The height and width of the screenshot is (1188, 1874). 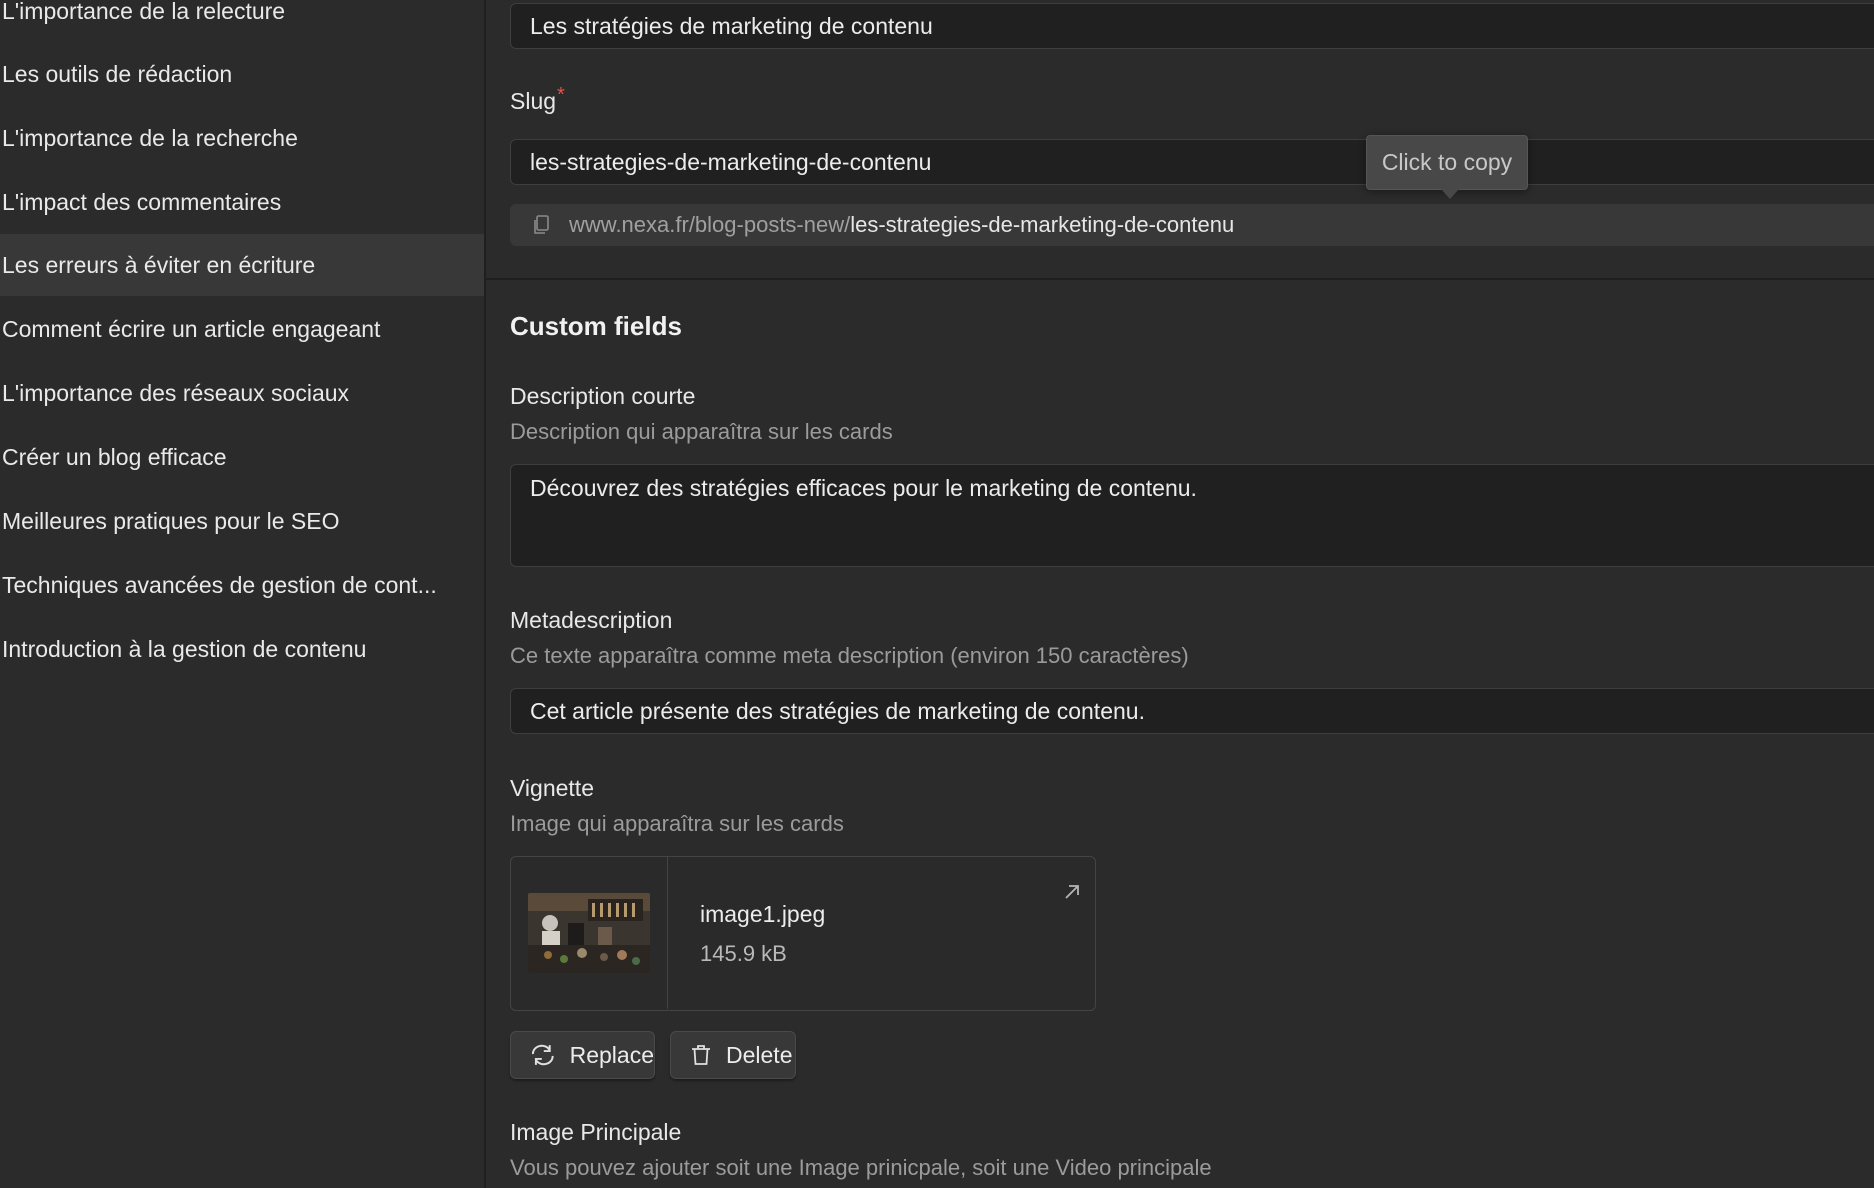 What do you see at coordinates (1072, 892) in the screenshot?
I see `open-external-icon` at bounding box center [1072, 892].